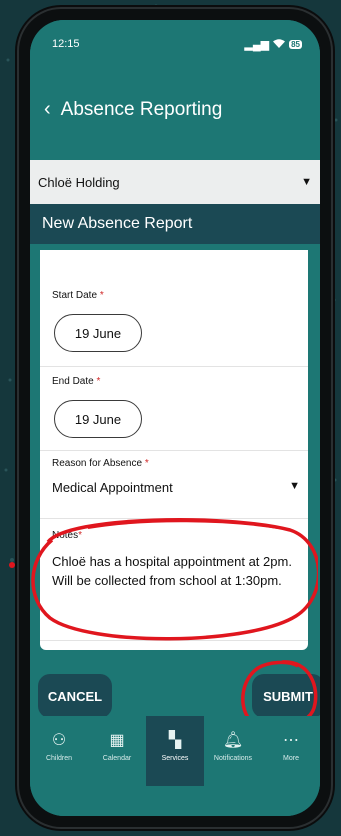 The height and width of the screenshot is (836, 341). What do you see at coordinates (98, 419) in the screenshot?
I see `end-date-field: 19 June` at bounding box center [98, 419].